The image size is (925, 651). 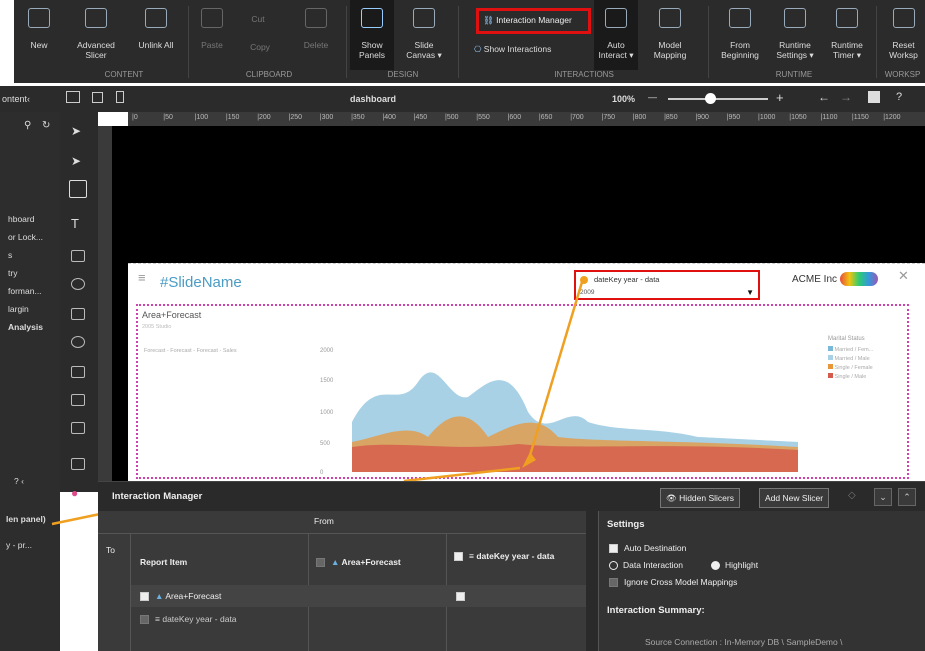 What do you see at coordinates (96, 35) in the screenshot?
I see `advanced-slicer-button: Advanced Slicer` at bounding box center [96, 35].